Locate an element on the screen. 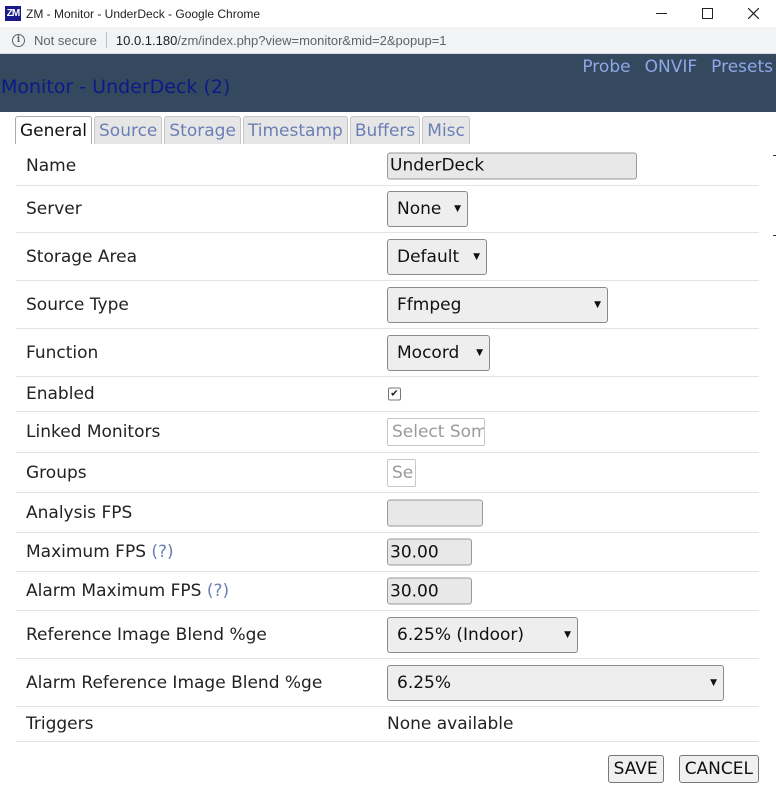  alarm-maximum-fps-label: Alarm Maximum FPS (?) is located at coordinates (127, 591).